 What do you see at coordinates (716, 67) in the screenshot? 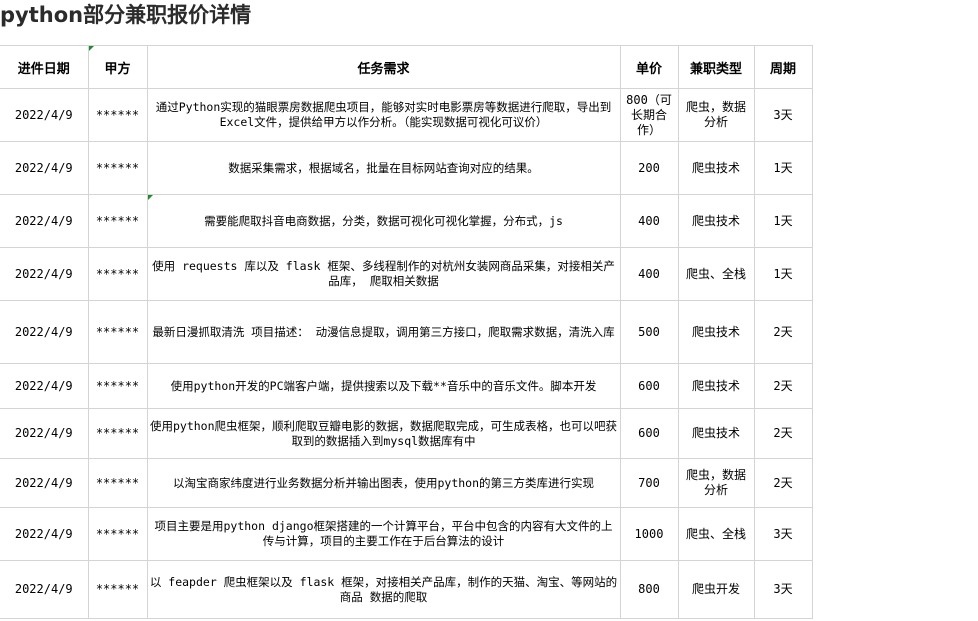
I see `column-header-type: 兼职类型` at bounding box center [716, 67].